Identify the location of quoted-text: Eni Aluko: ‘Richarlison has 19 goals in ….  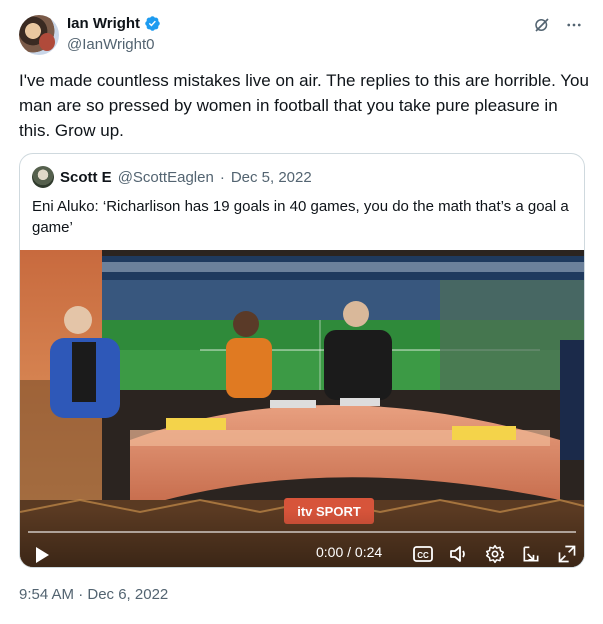
(300, 217).